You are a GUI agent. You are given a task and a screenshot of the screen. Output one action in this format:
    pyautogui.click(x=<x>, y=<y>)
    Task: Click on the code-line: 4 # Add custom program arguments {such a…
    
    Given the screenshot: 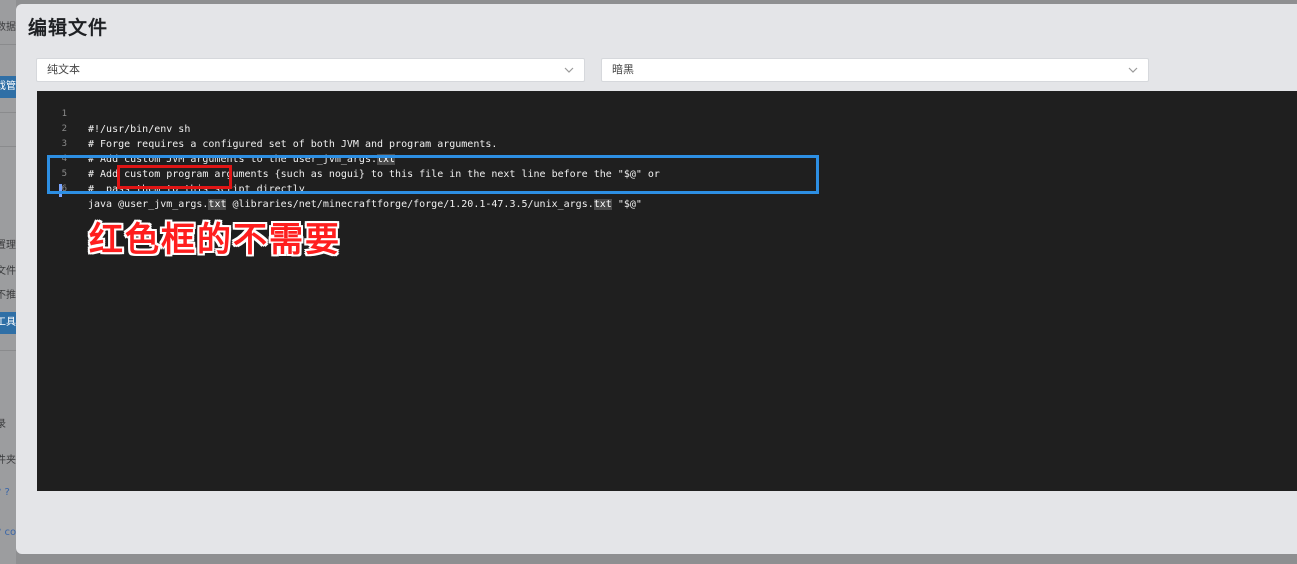 What is the action you would take?
    pyautogui.click(x=667, y=158)
    